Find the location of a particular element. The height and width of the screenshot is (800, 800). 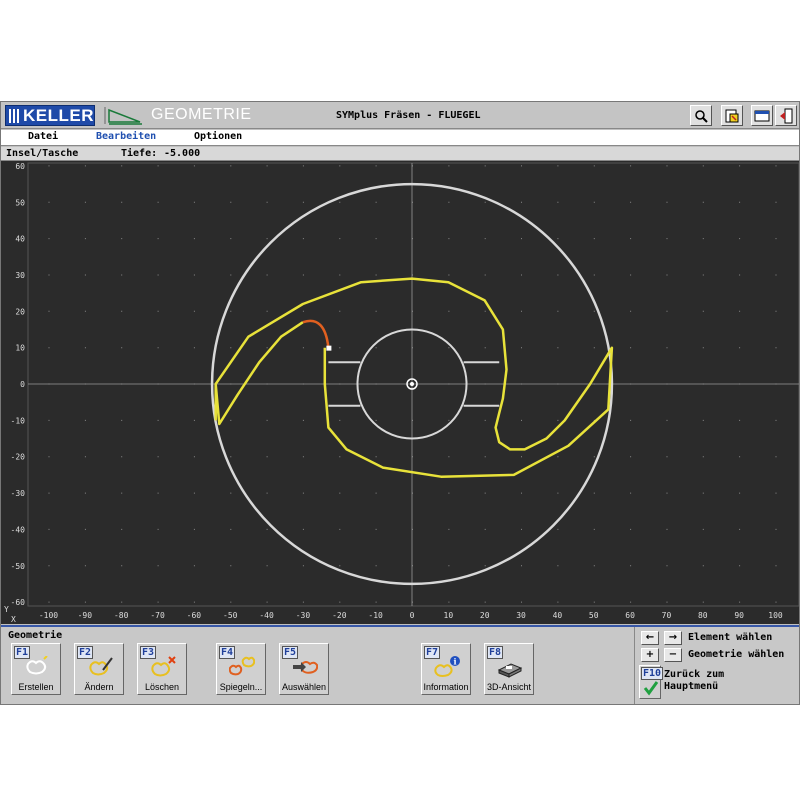

y-tick-label: 10 is located at coordinates (20, 348).